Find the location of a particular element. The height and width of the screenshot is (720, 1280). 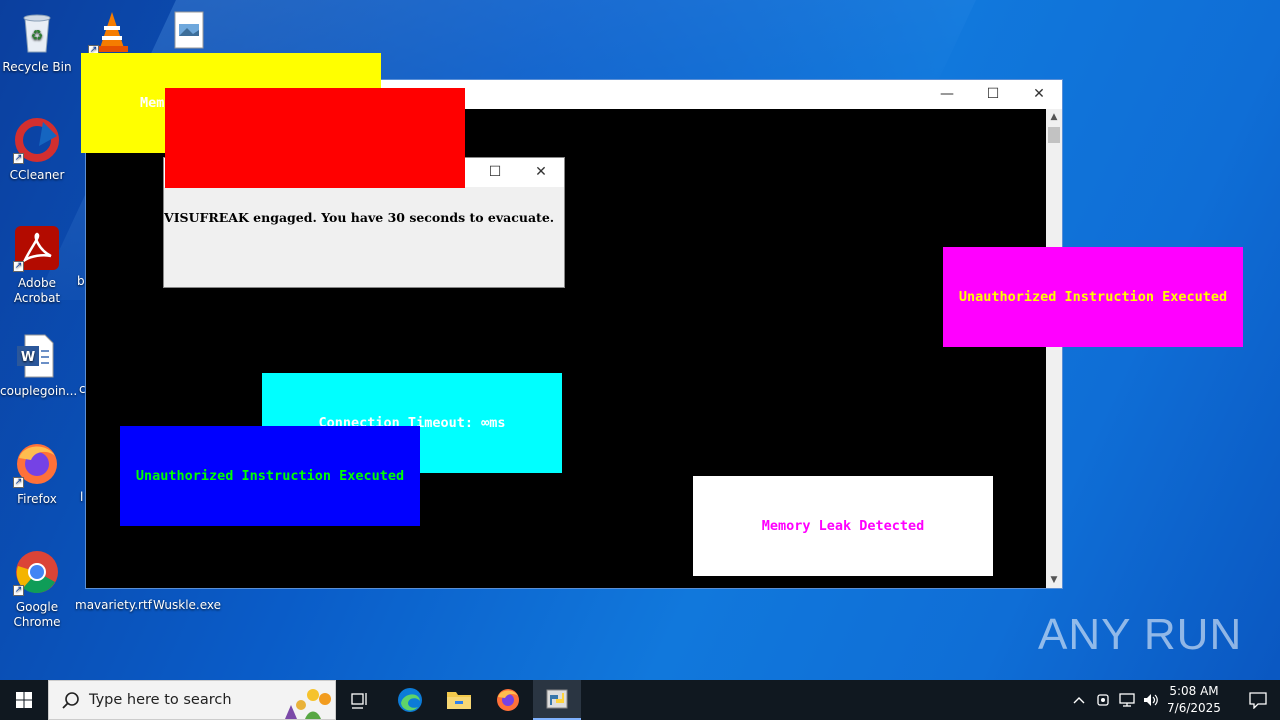

notification-icon is located at coordinates (1258, 700).